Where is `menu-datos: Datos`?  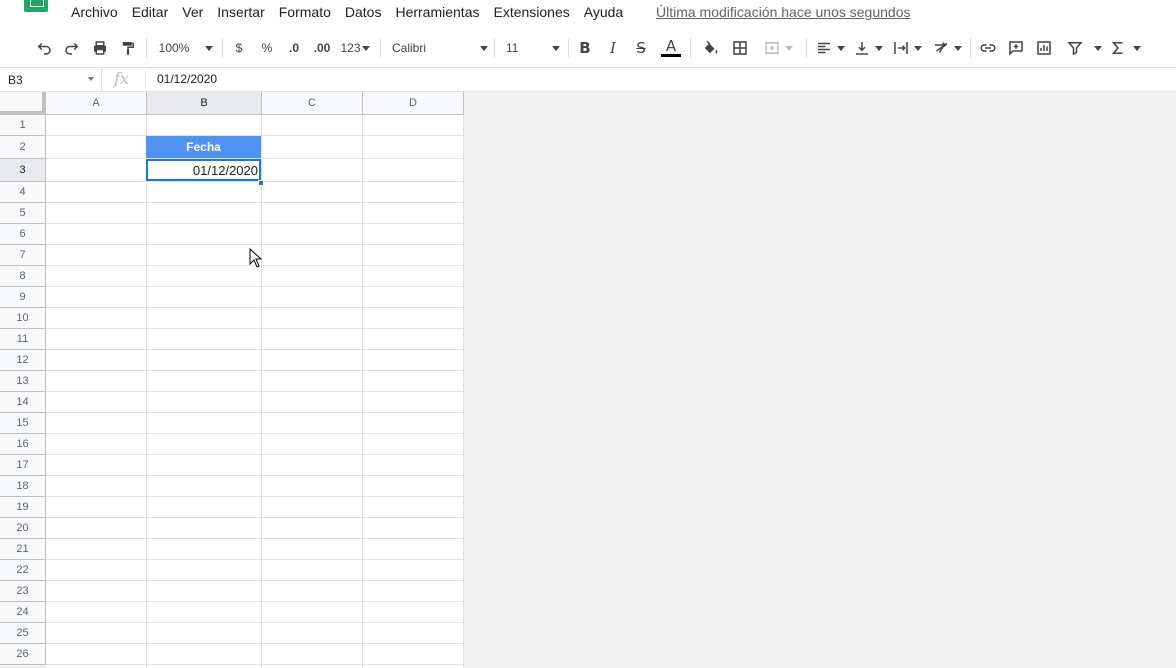 menu-datos: Datos is located at coordinates (363, 12).